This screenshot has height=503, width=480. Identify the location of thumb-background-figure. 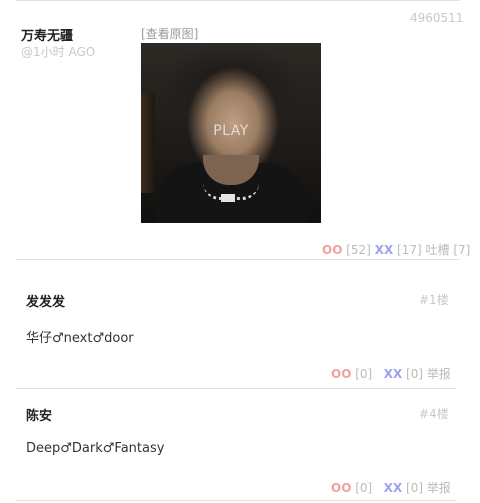
(148, 143).